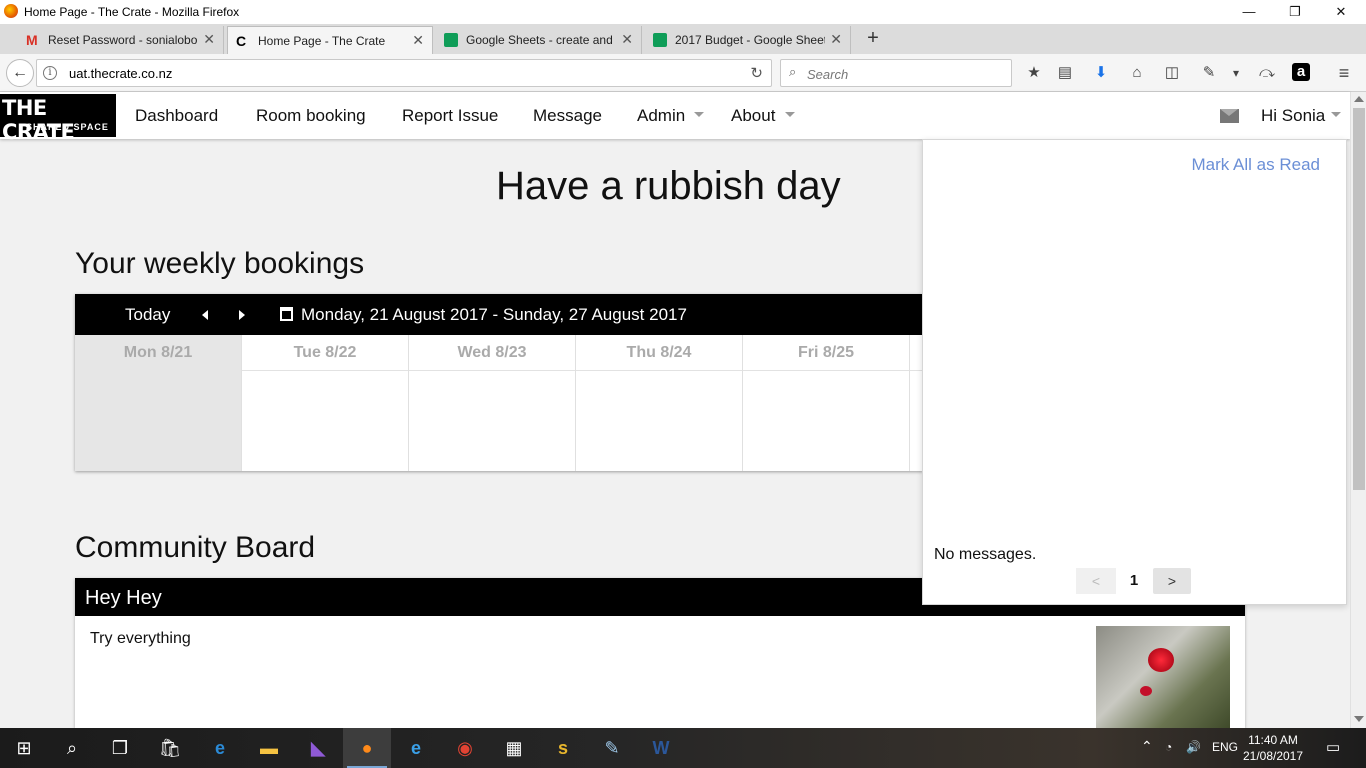 Image resolution: width=1366 pixels, height=768 pixels. I want to click on notifications-icon: ▭, so click(1333, 747).